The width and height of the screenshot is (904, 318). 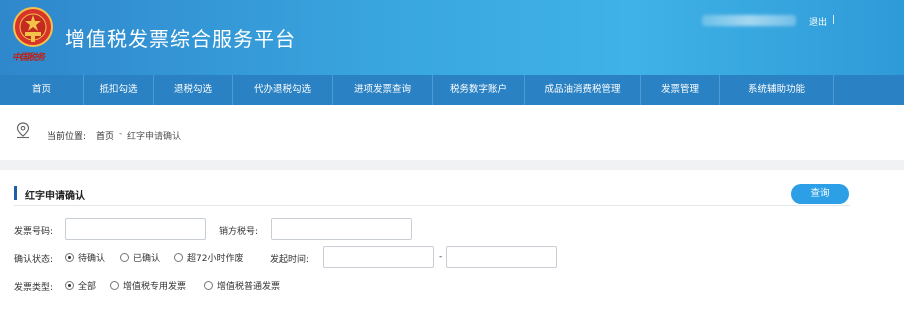 What do you see at coordinates (28, 58) in the screenshot?
I see `logo-text: 中国税务` at bounding box center [28, 58].